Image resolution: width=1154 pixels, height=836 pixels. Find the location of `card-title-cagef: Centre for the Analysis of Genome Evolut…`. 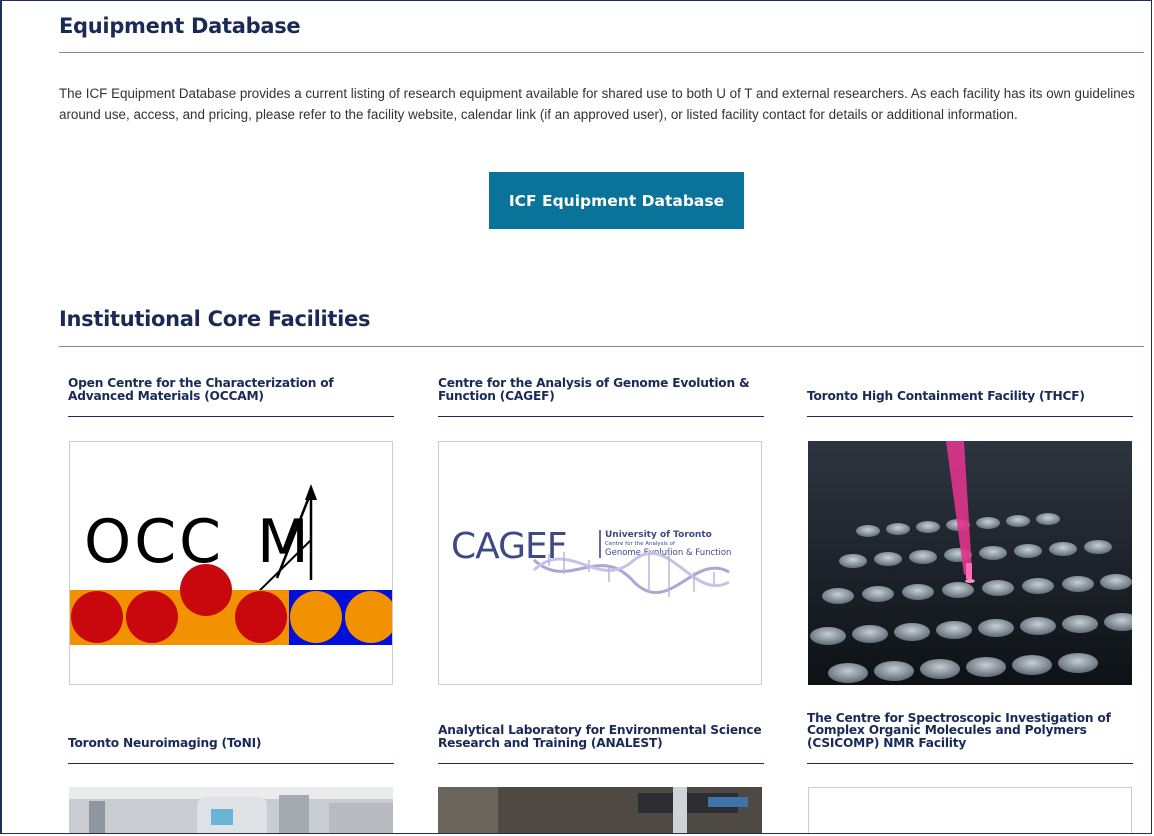

card-title-cagef: Centre for the Analysis of Genome Evolut… is located at coordinates (601, 392).